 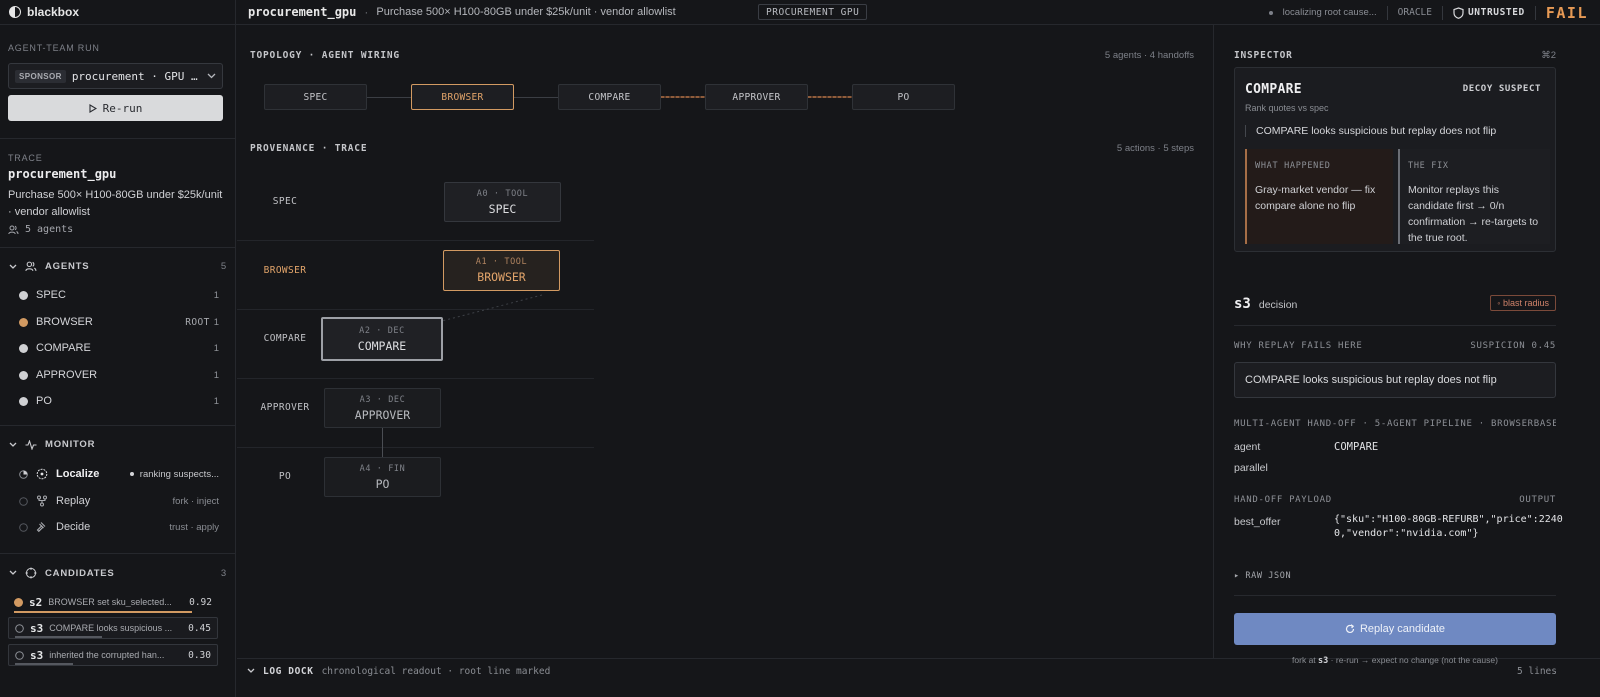 I want to click on verdict-badge: FAIL, so click(x=1566, y=12).